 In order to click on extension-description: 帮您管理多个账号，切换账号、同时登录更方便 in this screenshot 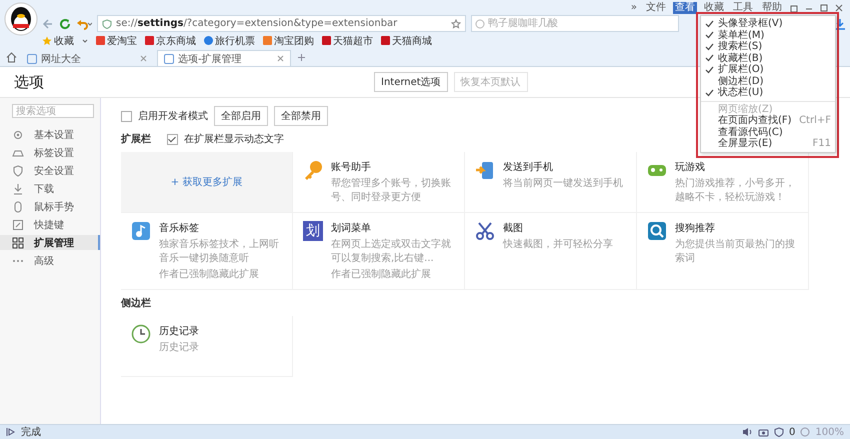, I will do `click(391, 190)`.